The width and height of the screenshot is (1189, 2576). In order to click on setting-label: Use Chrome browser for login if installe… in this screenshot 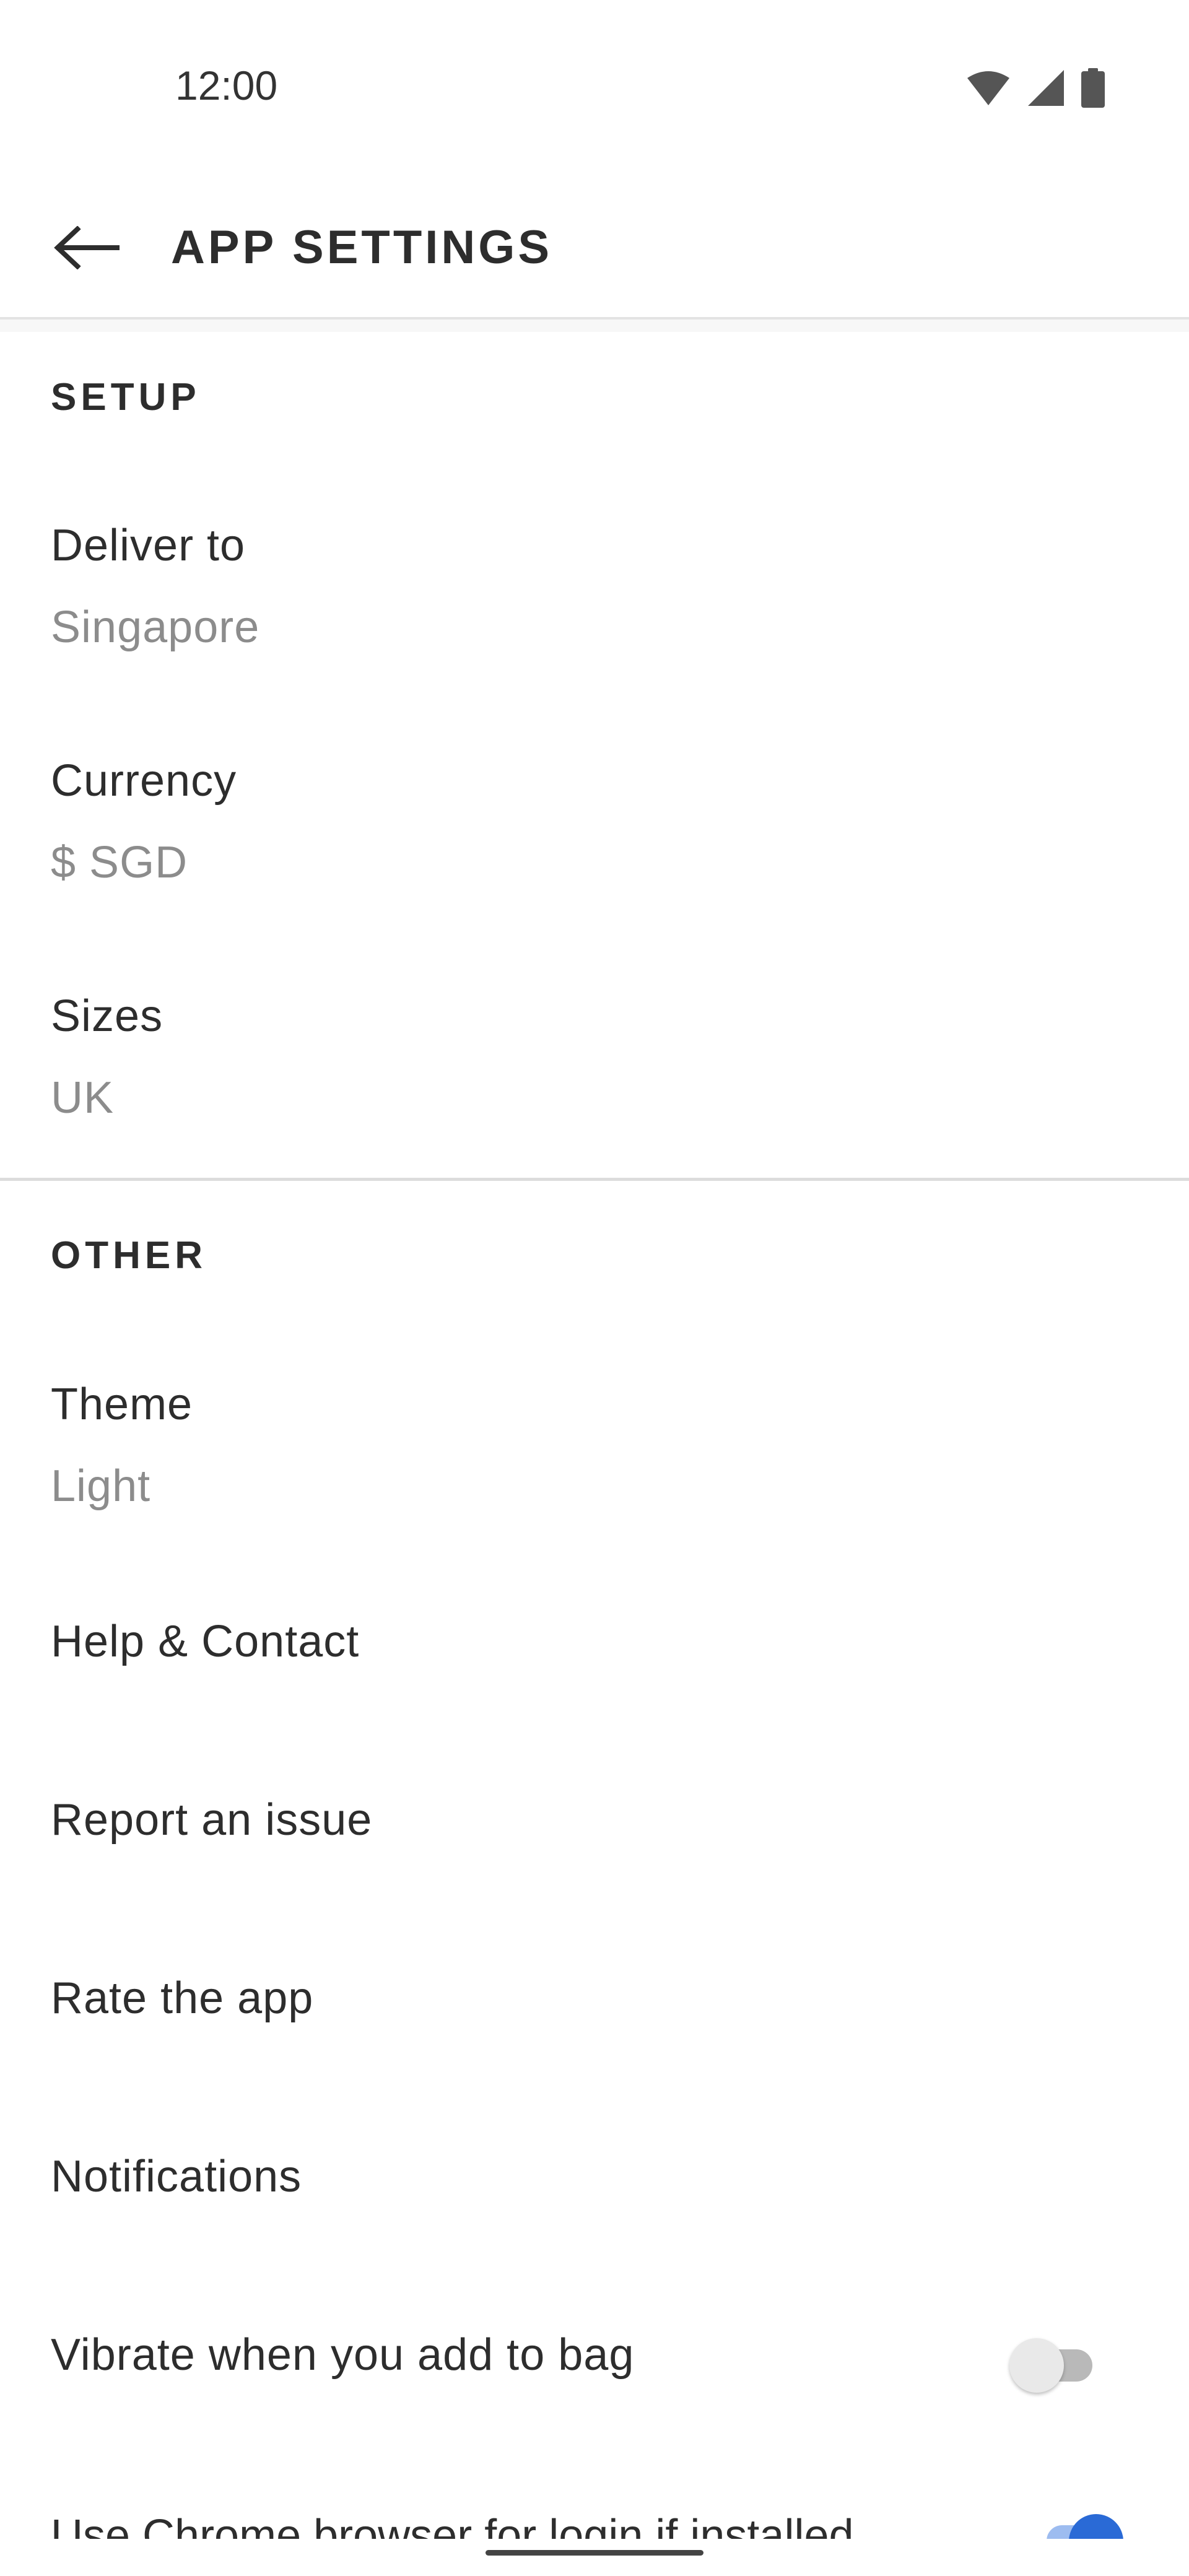, I will do `click(452, 2525)`.